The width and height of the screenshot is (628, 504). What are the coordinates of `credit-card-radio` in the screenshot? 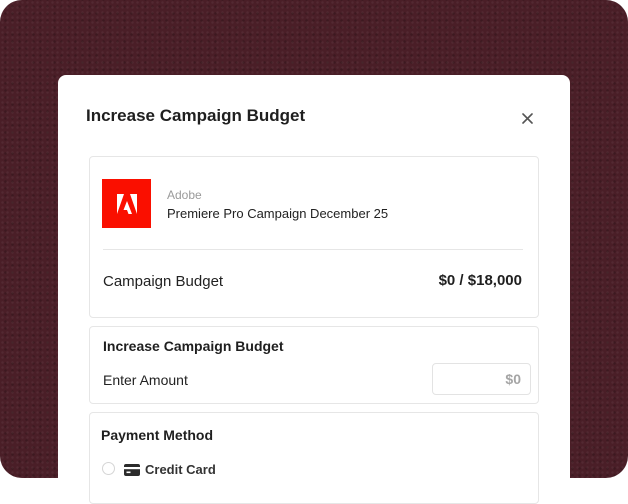 It's located at (108, 468).